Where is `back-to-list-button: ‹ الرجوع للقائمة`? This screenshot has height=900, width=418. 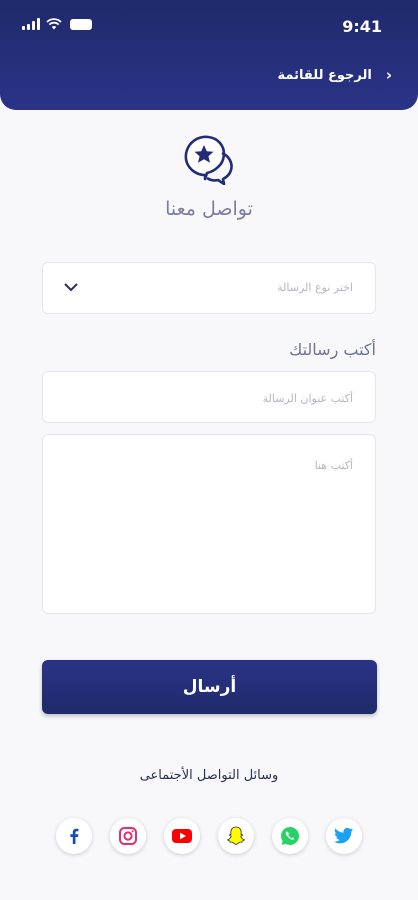
back-to-list-button: ‹ الرجوع للقائمة is located at coordinates (335, 75).